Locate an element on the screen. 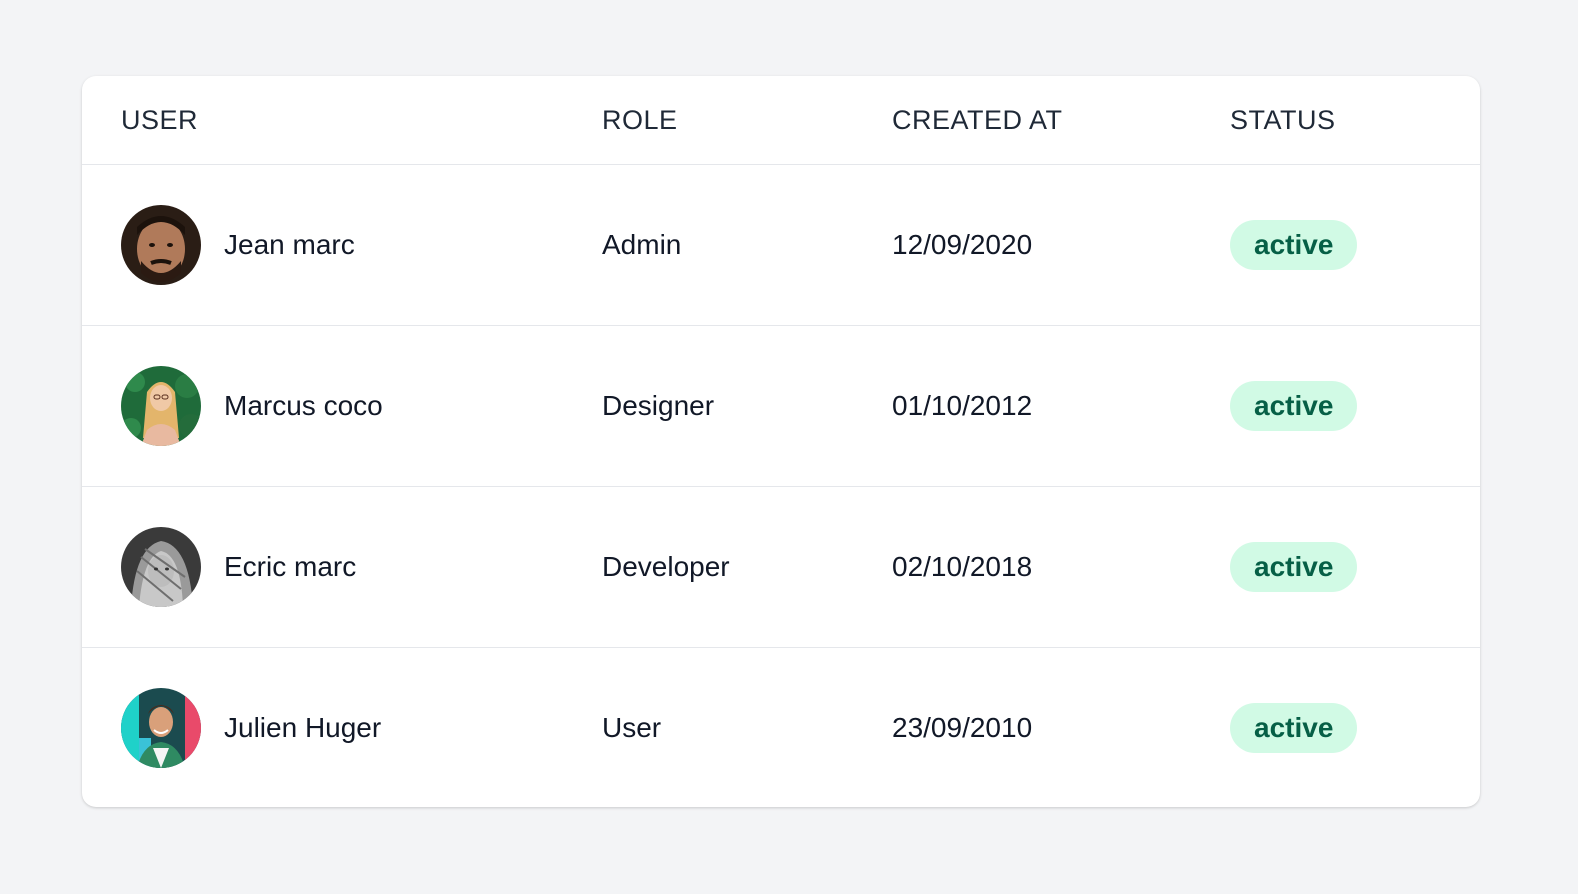 This screenshot has height=894, width=1578. user-created-at: 12/09/2020 is located at coordinates (962, 244).